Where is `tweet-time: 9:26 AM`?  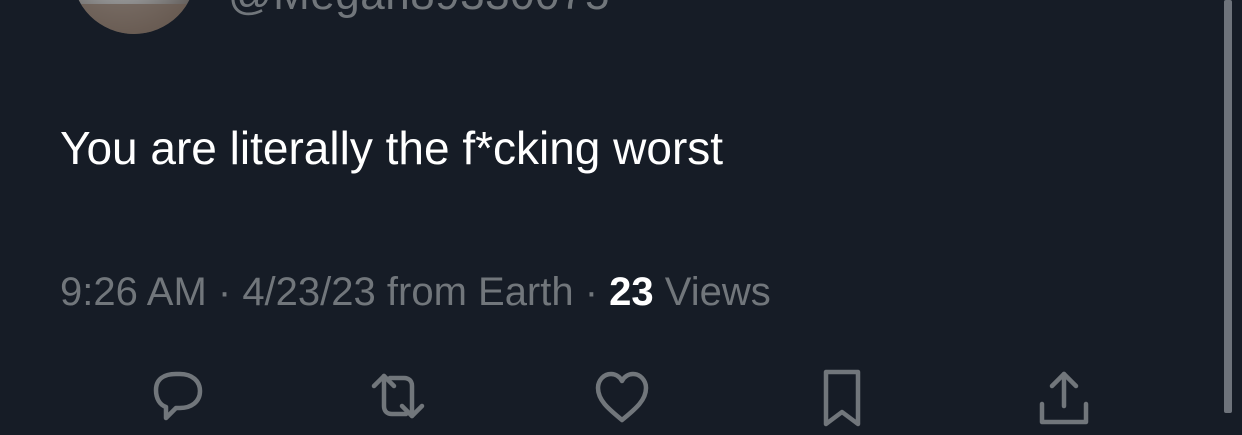 tweet-time: 9:26 AM is located at coordinates (133, 292).